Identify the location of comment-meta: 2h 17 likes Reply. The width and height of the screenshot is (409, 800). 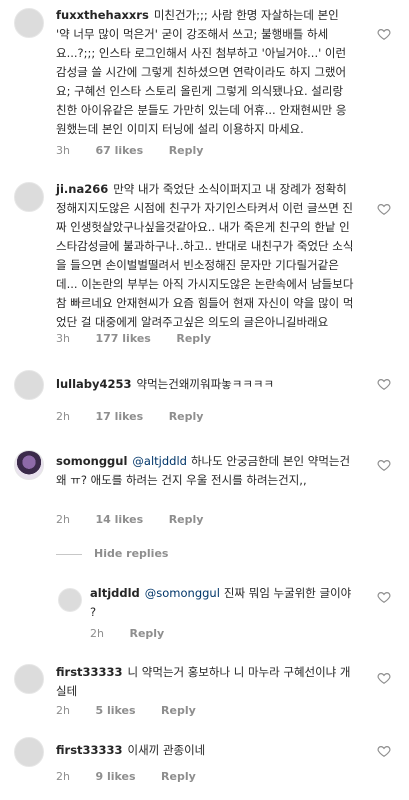
(140, 416).